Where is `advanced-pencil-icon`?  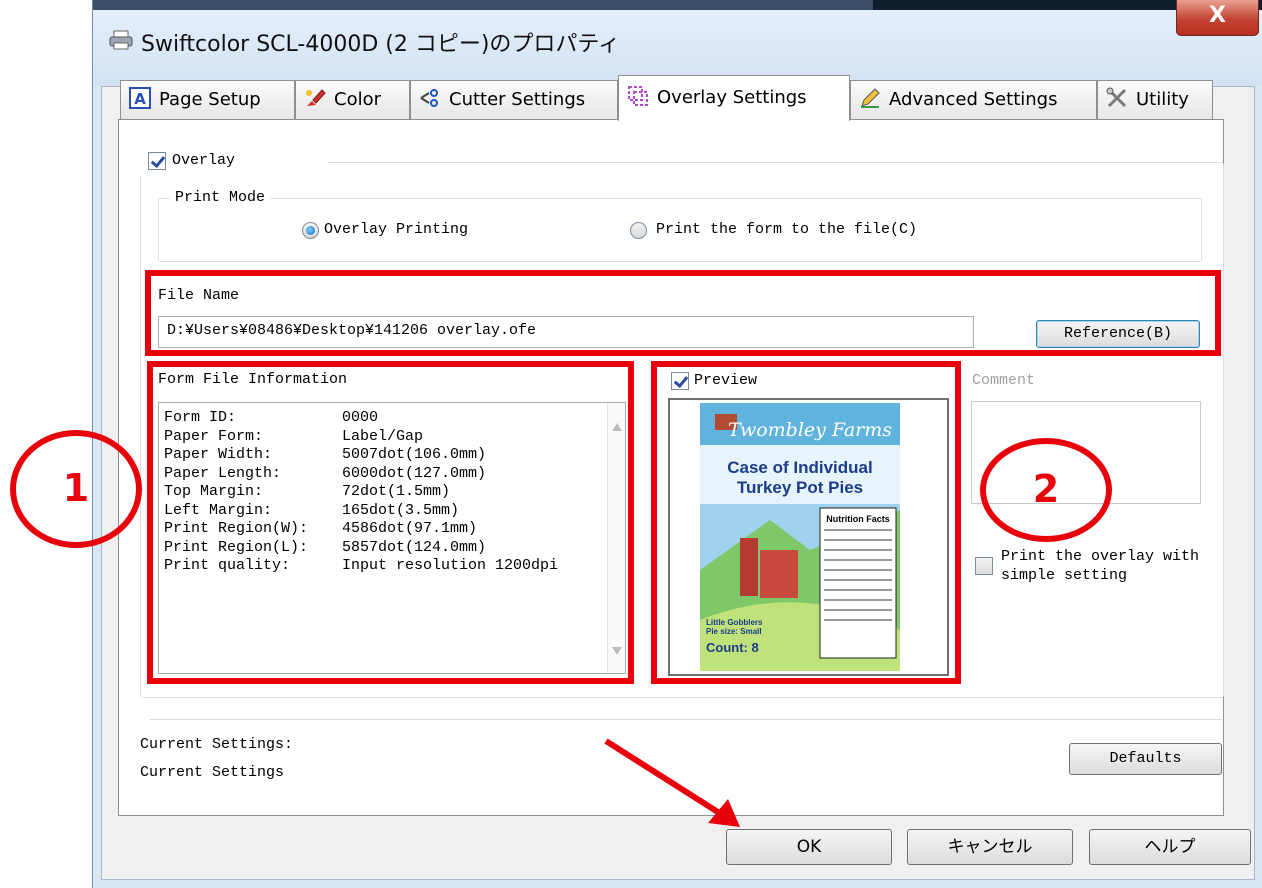
advanced-pencil-icon is located at coordinates (870, 98).